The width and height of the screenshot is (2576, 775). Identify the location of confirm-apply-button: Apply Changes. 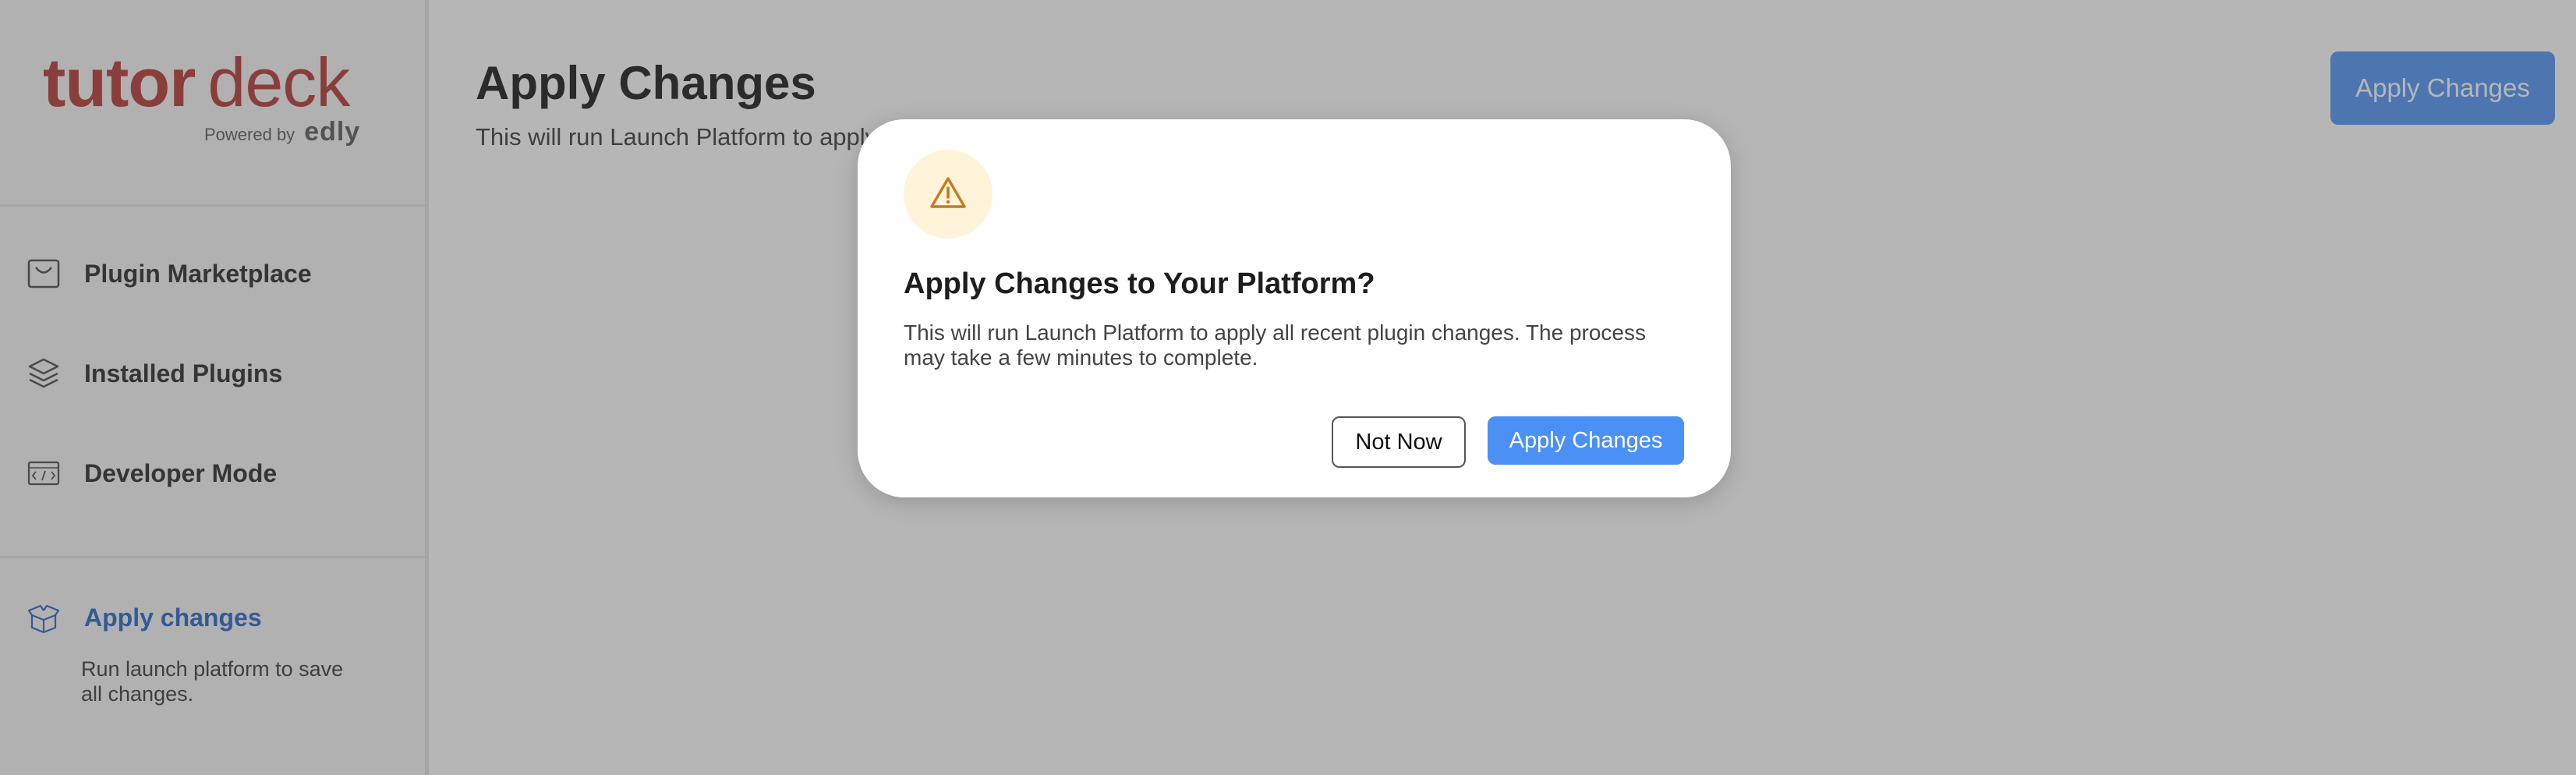
(1586, 440).